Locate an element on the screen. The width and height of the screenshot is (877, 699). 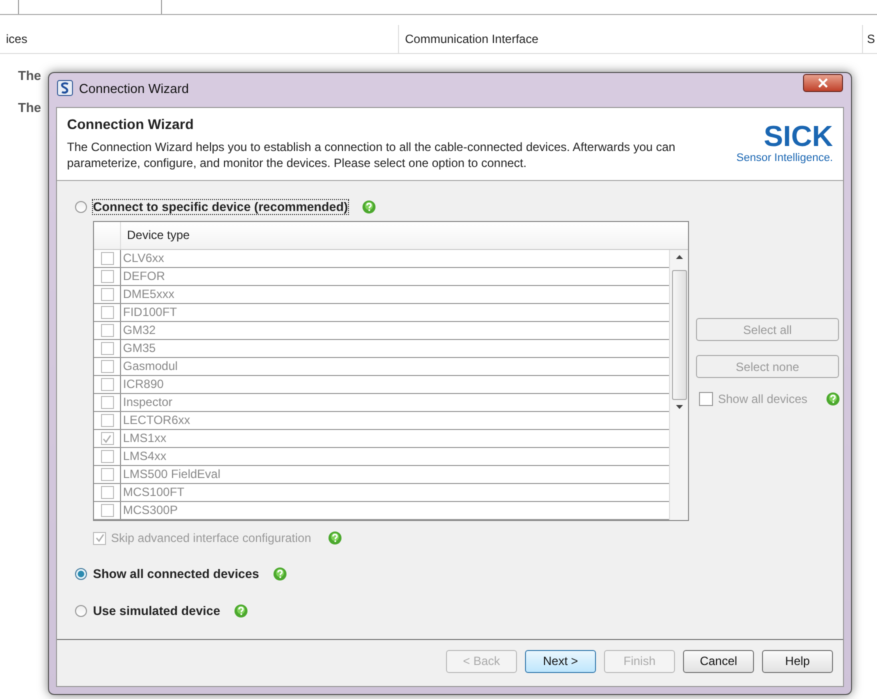
scrollbar is located at coordinates (678, 385).